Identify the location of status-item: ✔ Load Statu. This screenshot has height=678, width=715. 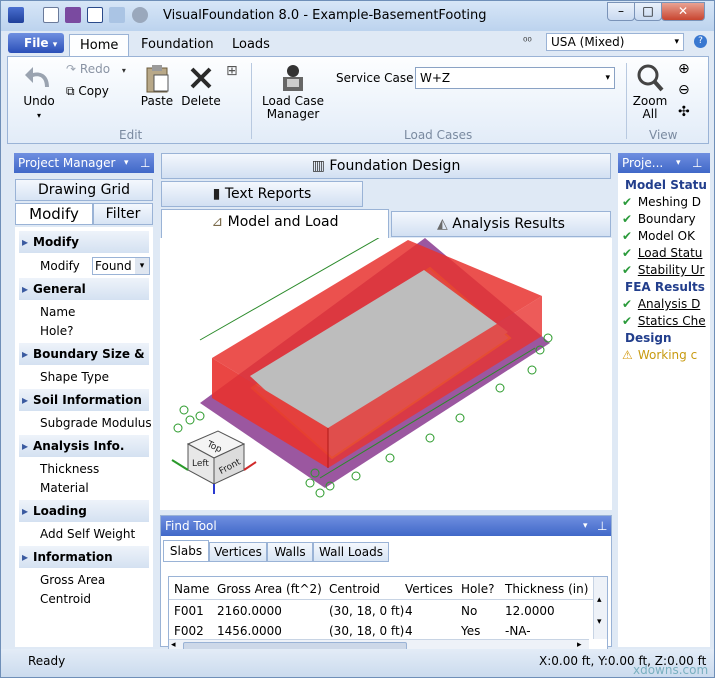
(662, 253).